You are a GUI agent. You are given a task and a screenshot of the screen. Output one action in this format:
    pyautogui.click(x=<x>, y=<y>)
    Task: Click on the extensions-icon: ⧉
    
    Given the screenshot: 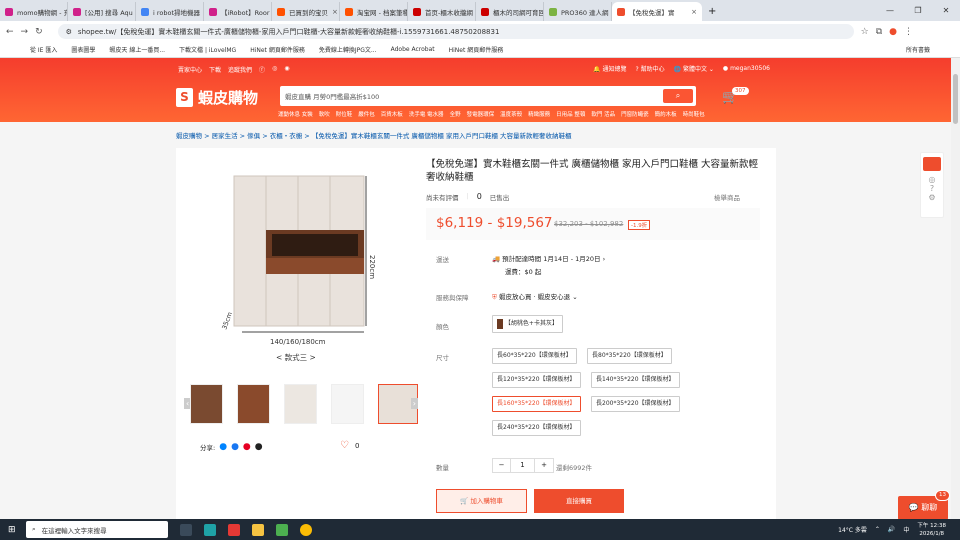 What is the action you would take?
    pyautogui.click(x=879, y=32)
    